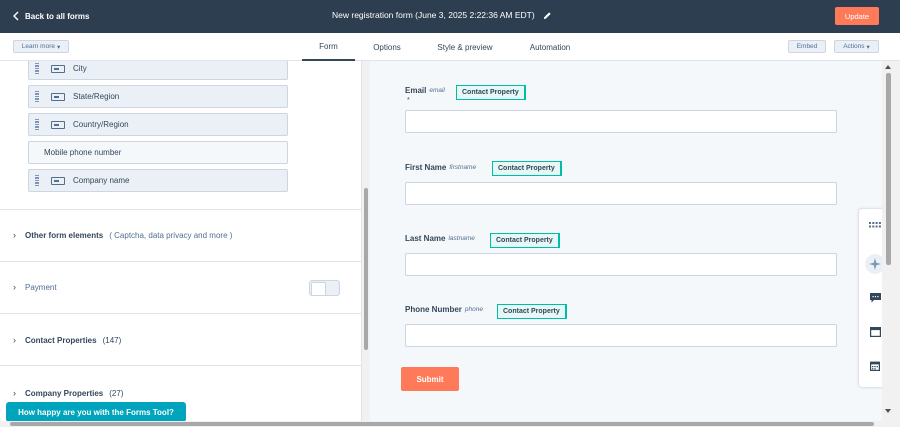 The width and height of the screenshot is (900, 427). I want to click on back-to-forms-link: Back to all forms, so click(51, 16).